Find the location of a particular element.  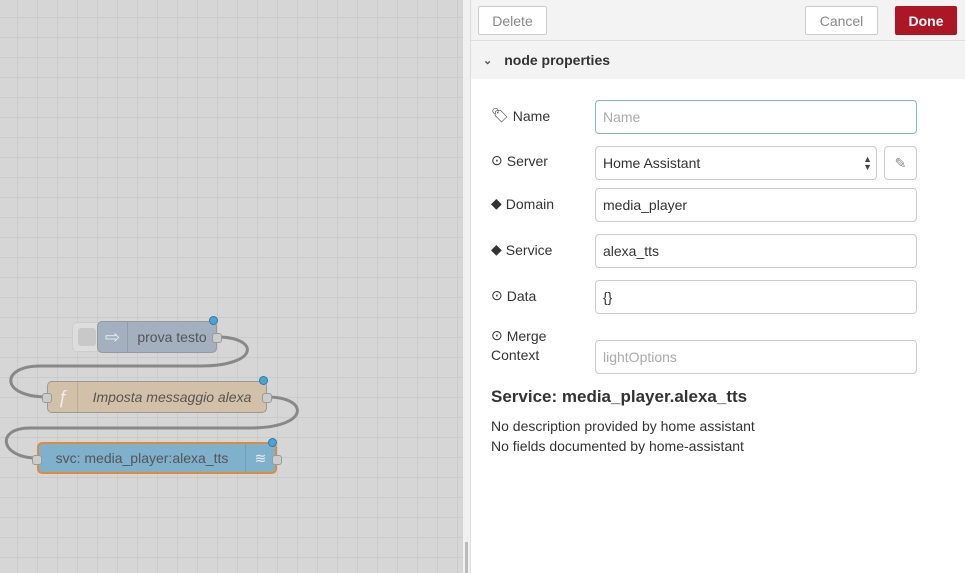

domain-input: media_player is located at coordinates (756, 205).